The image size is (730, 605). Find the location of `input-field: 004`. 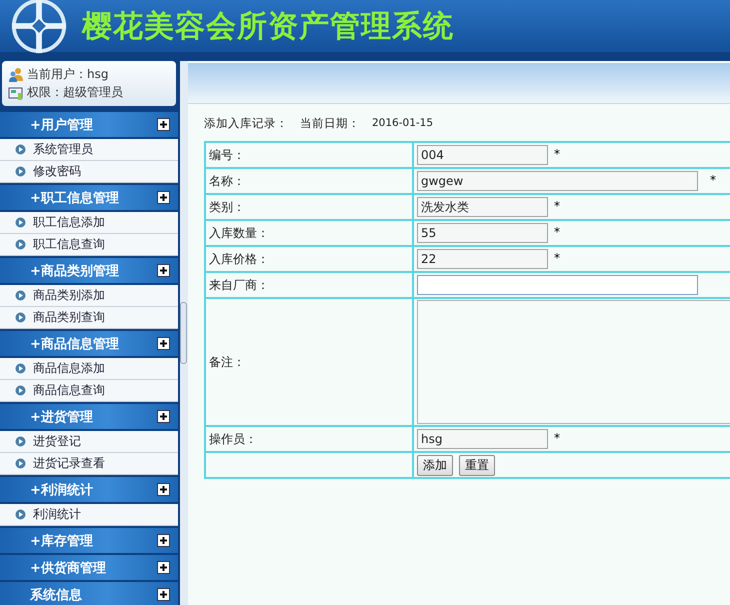

input-field: 004 is located at coordinates (482, 155).